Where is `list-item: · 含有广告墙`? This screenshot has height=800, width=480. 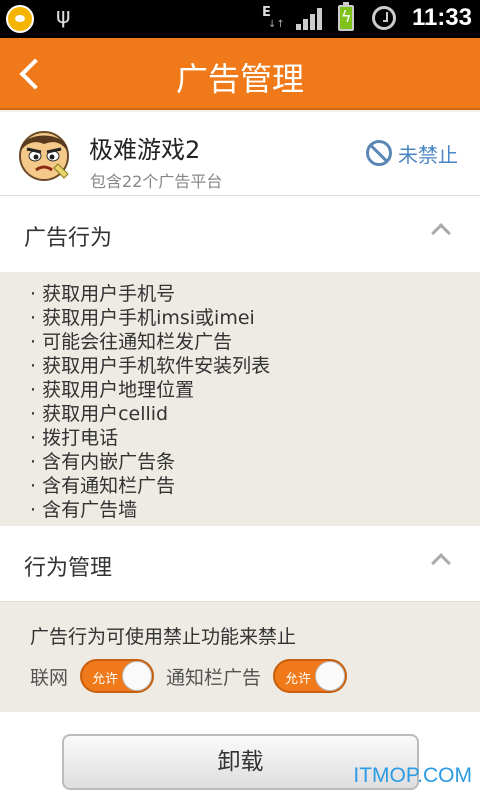 list-item: · 含有广告墙 is located at coordinates (84, 510).